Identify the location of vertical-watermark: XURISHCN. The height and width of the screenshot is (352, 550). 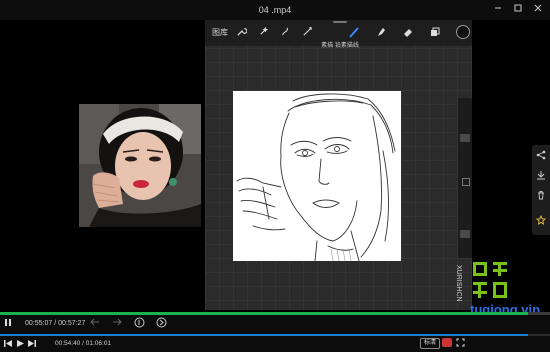
(460, 291).